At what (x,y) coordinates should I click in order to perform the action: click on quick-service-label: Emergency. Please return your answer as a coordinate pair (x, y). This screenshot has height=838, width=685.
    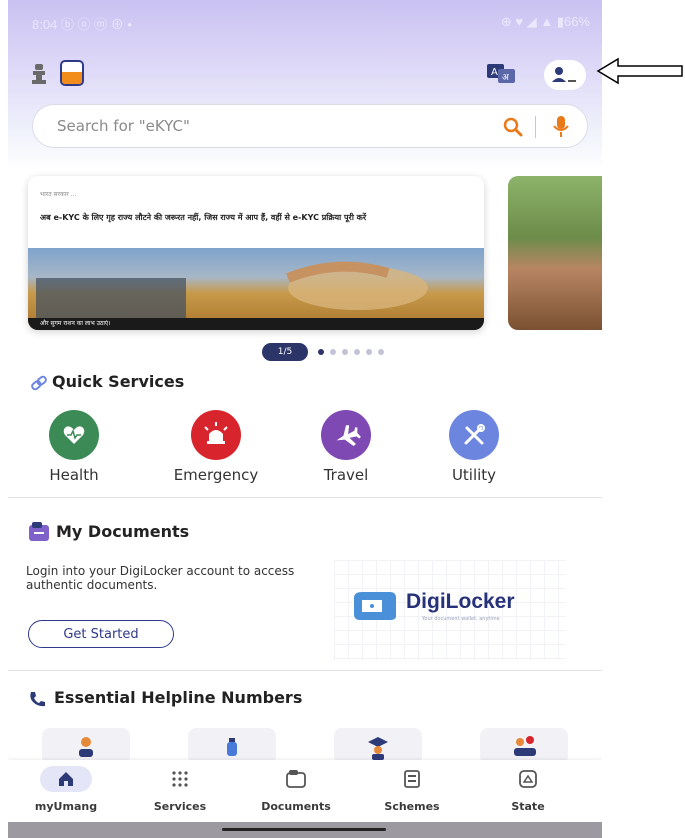
    Looking at the image, I should click on (216, 475).